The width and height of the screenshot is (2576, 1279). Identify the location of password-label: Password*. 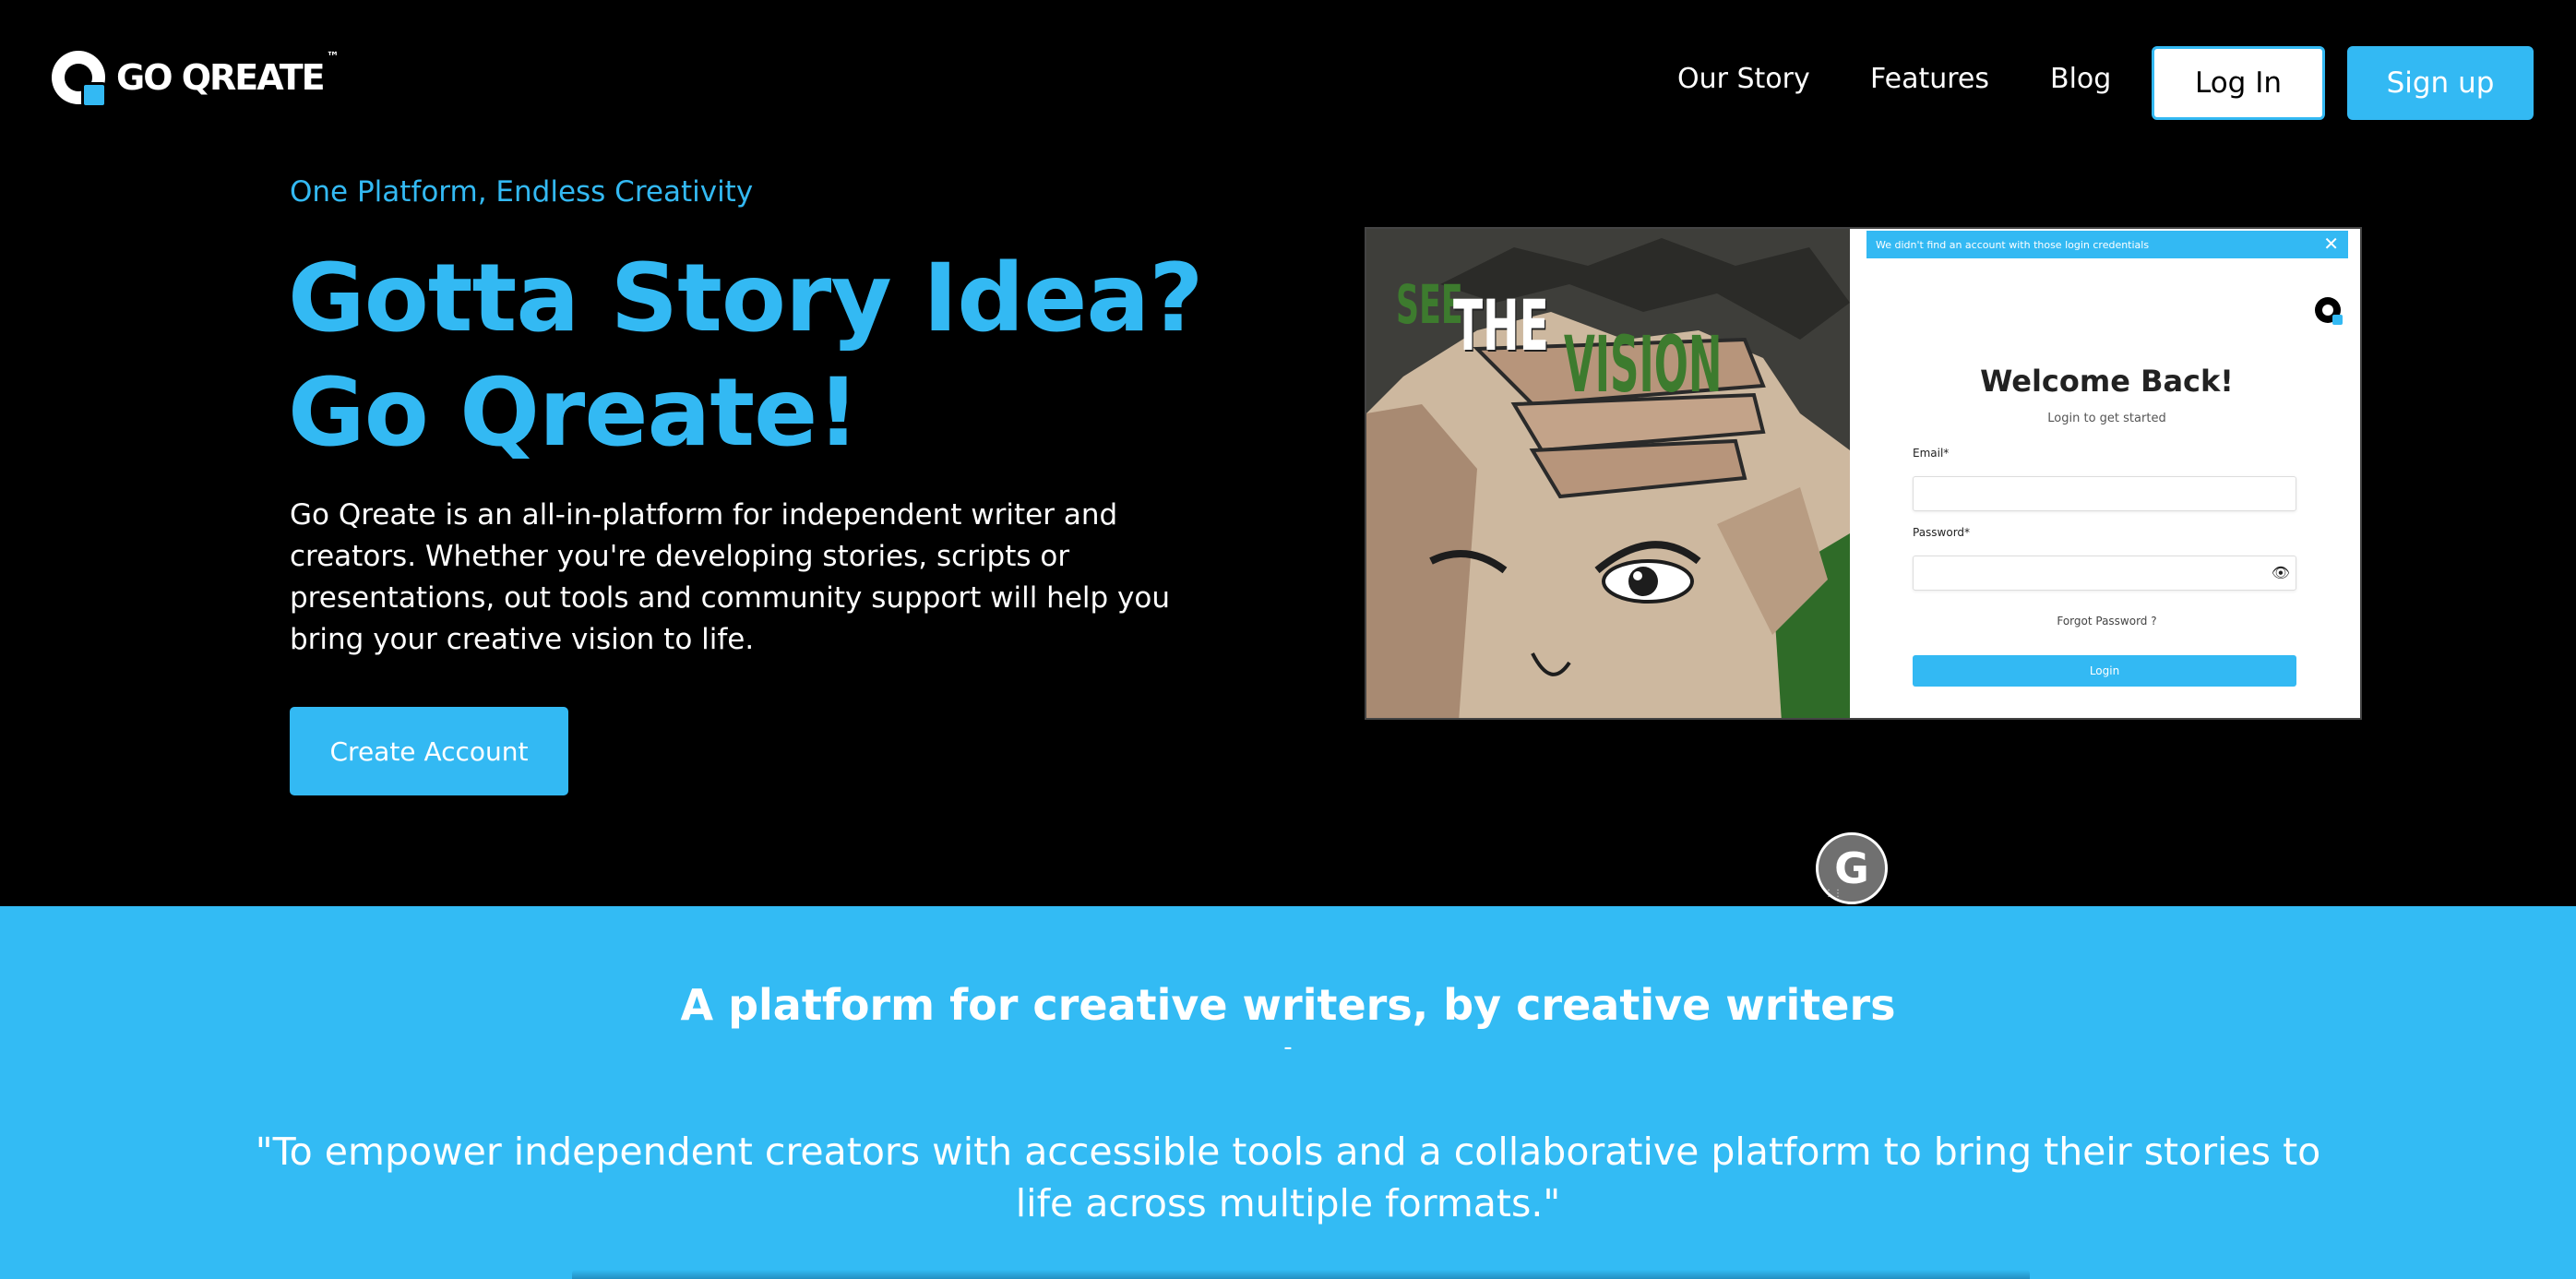
(1942, 532).